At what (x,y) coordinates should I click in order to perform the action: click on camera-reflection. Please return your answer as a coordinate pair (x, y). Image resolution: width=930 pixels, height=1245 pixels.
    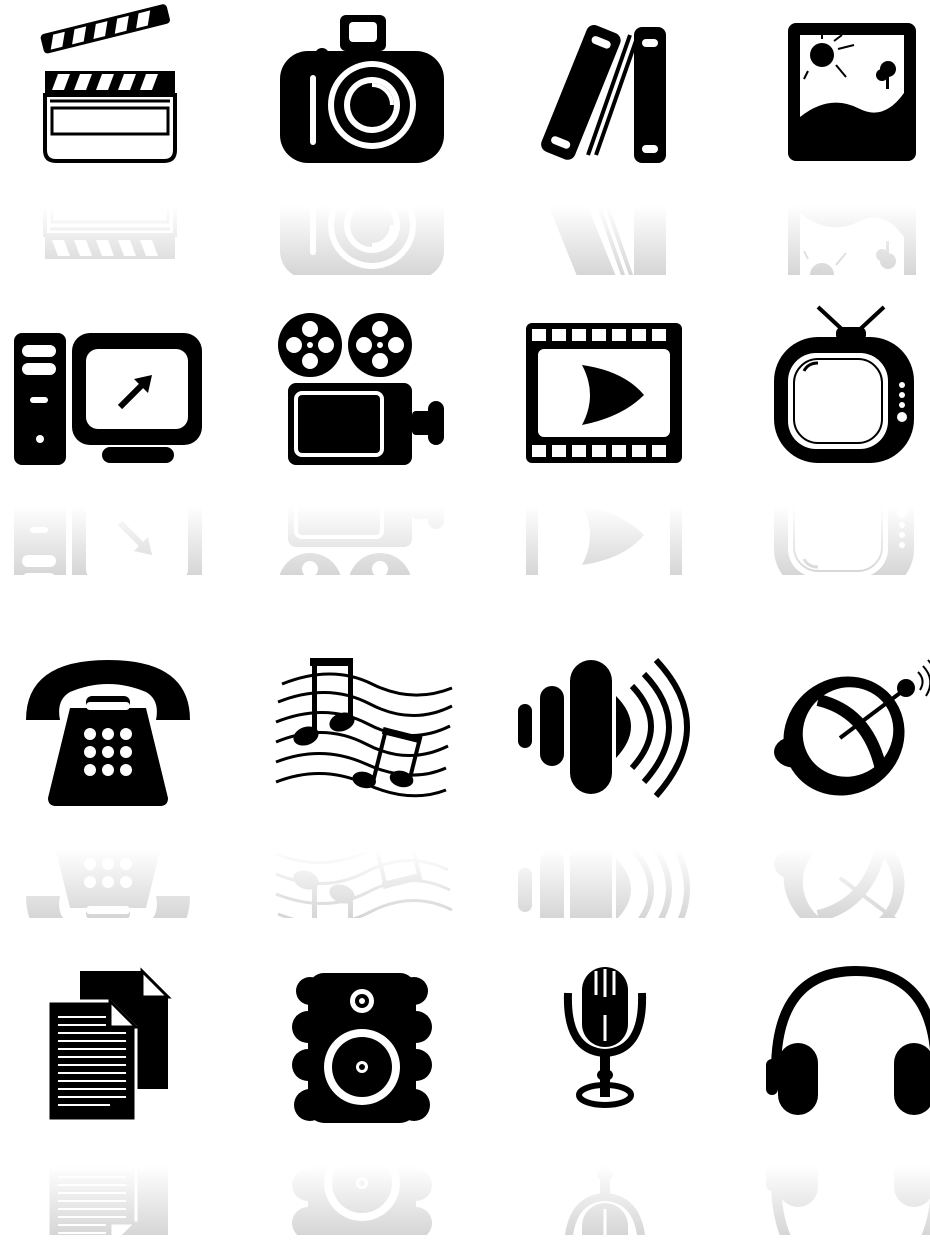
    Looking at the image, I should click on (362, 220).